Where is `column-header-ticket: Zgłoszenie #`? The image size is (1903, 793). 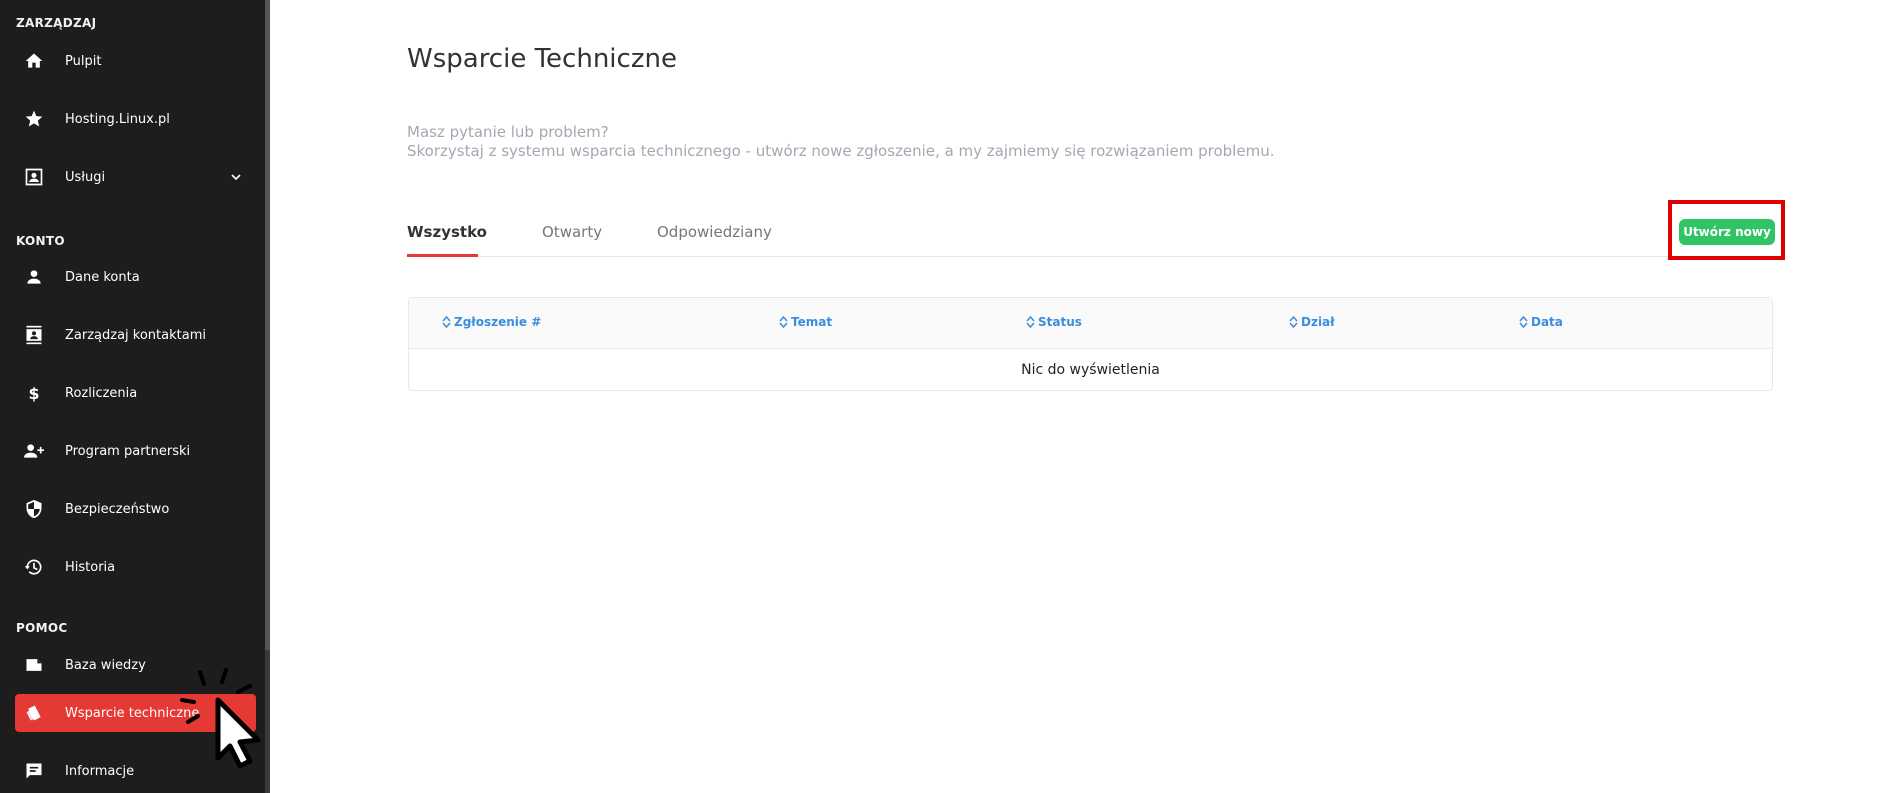 column-header-ticket: Zgłoszenie # is located at coordinates (491, 322).